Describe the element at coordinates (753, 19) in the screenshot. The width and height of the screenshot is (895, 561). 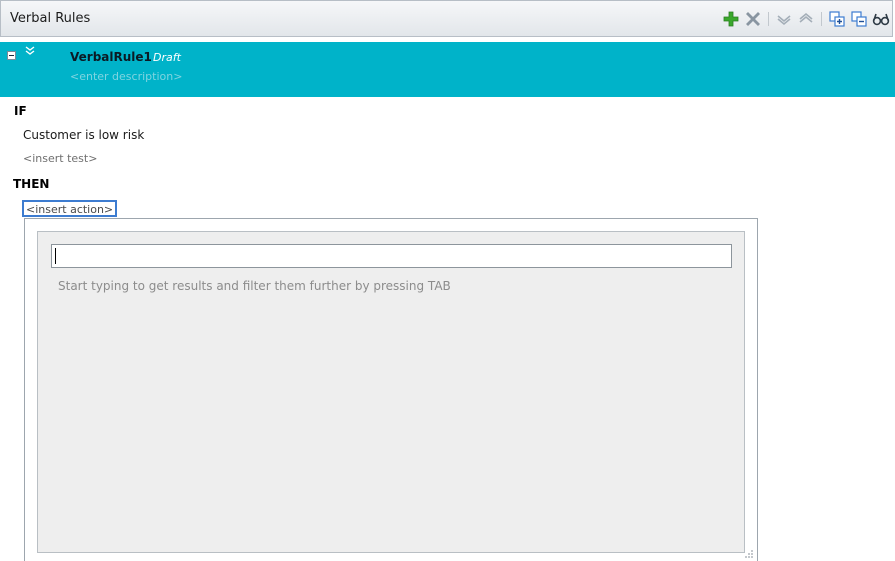
I see `delete-icon` at that location.